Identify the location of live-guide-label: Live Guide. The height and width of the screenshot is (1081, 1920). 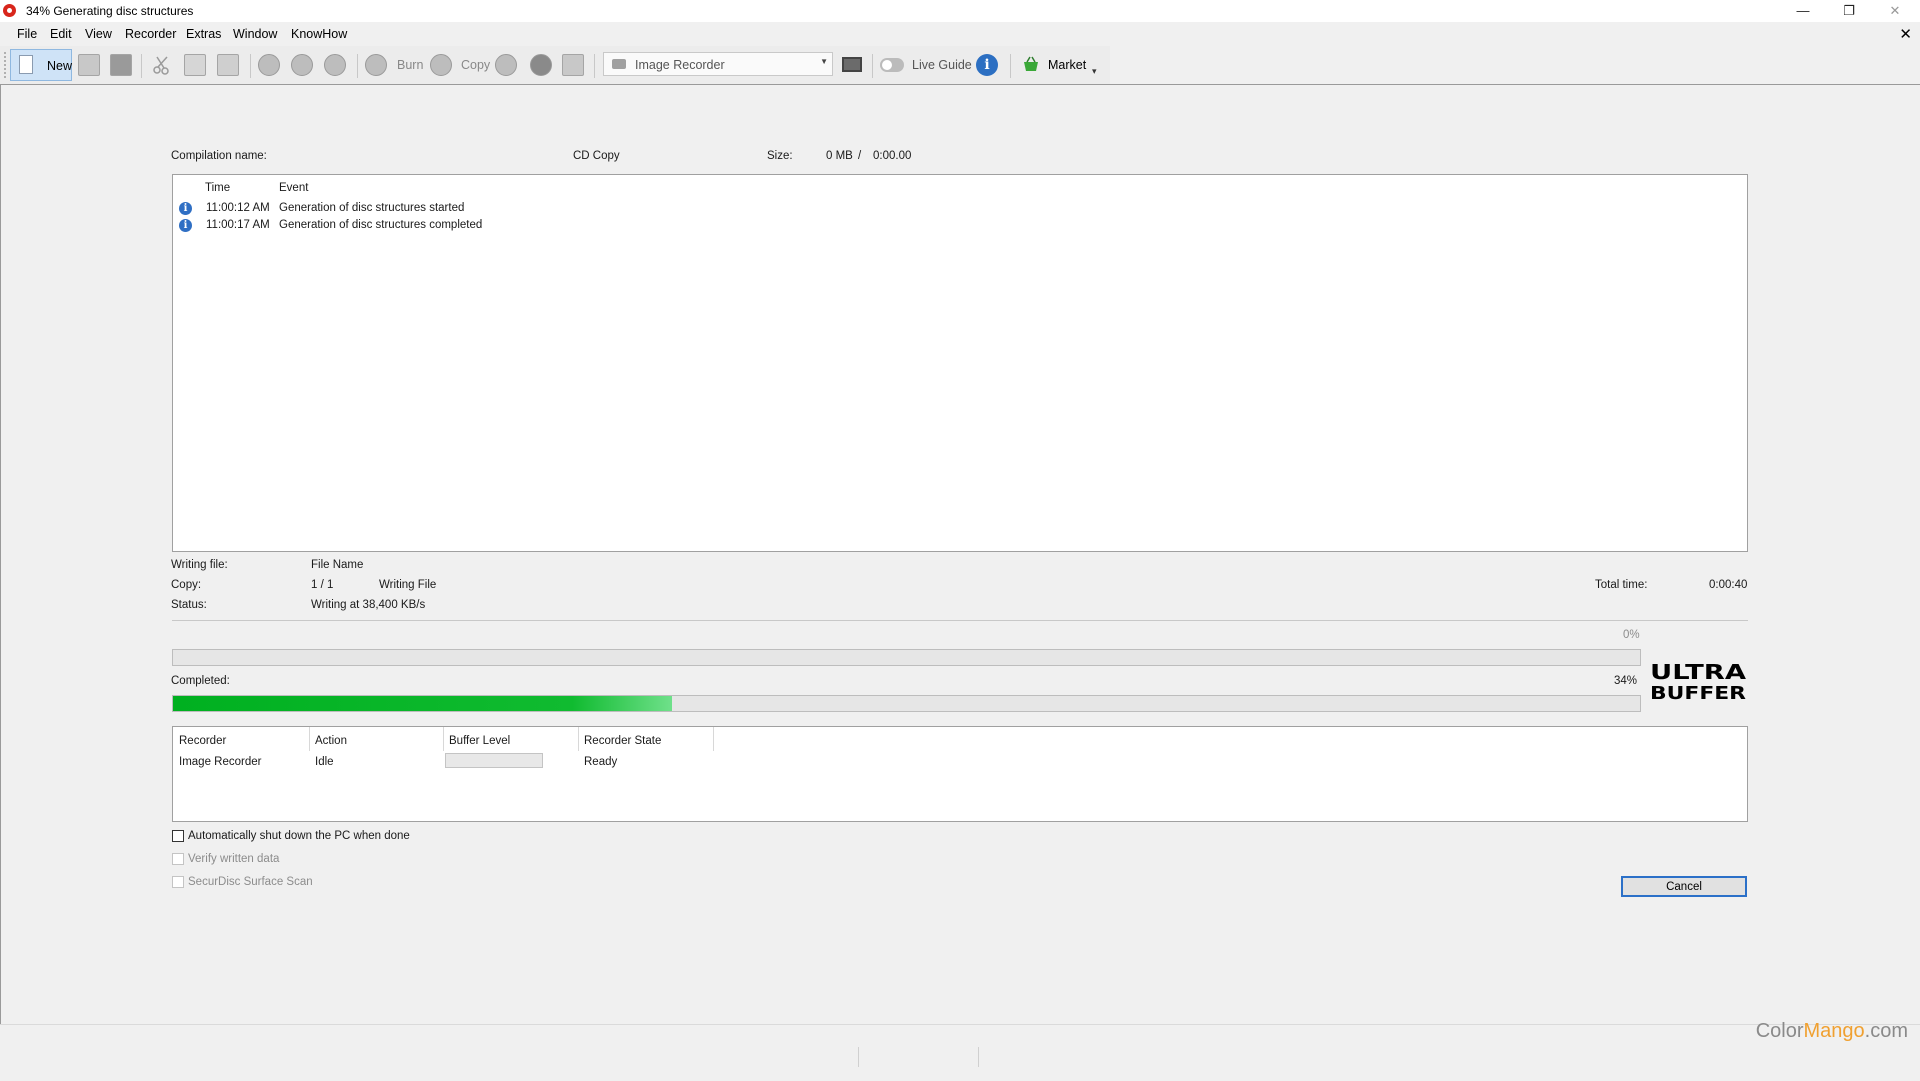
(942, 65).